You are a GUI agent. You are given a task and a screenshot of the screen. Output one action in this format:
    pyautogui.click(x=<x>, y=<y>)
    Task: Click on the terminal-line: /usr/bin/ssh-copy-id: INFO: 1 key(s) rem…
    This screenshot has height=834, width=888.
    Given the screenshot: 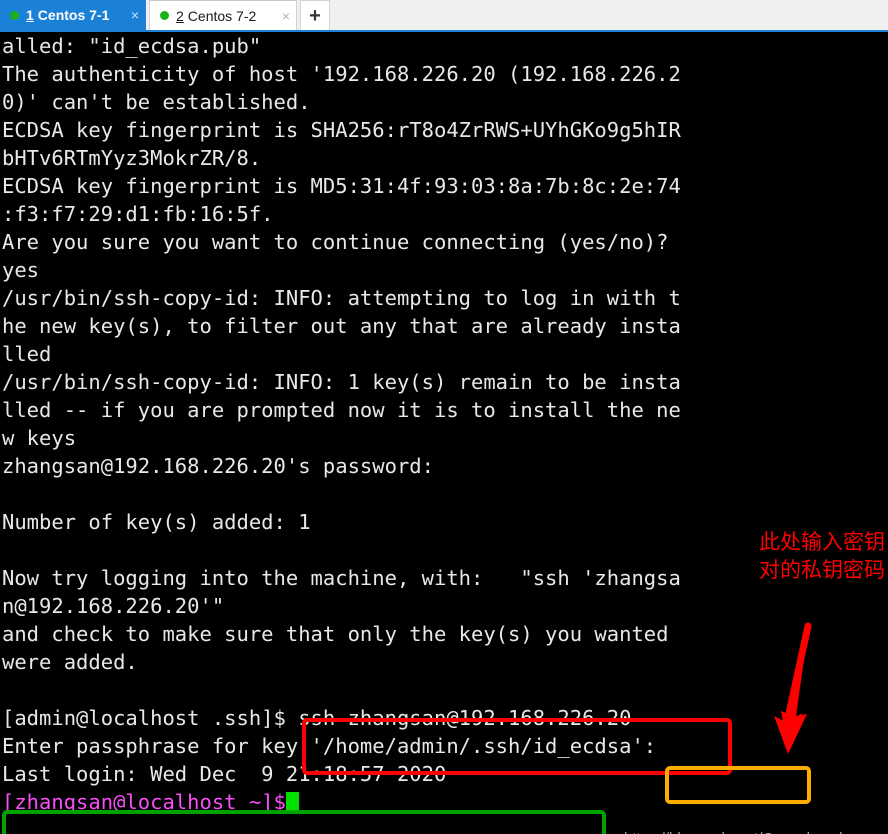 What is the action you would take?
    pyautogui.click(x=341, y=382)
    